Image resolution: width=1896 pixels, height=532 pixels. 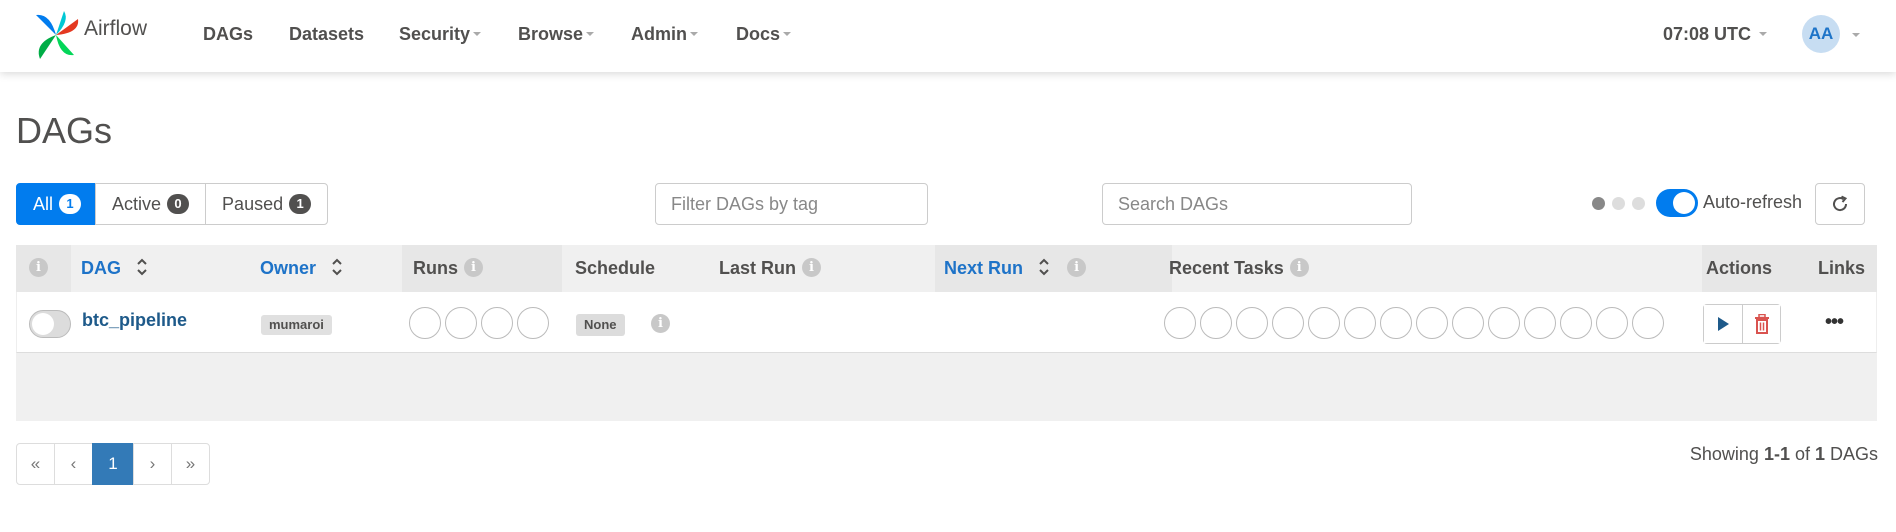 What do you see at coordinates (1677, 203) in the screenshot?
I see `auto-refresh-toggle` at bounding box center [1677, 203].